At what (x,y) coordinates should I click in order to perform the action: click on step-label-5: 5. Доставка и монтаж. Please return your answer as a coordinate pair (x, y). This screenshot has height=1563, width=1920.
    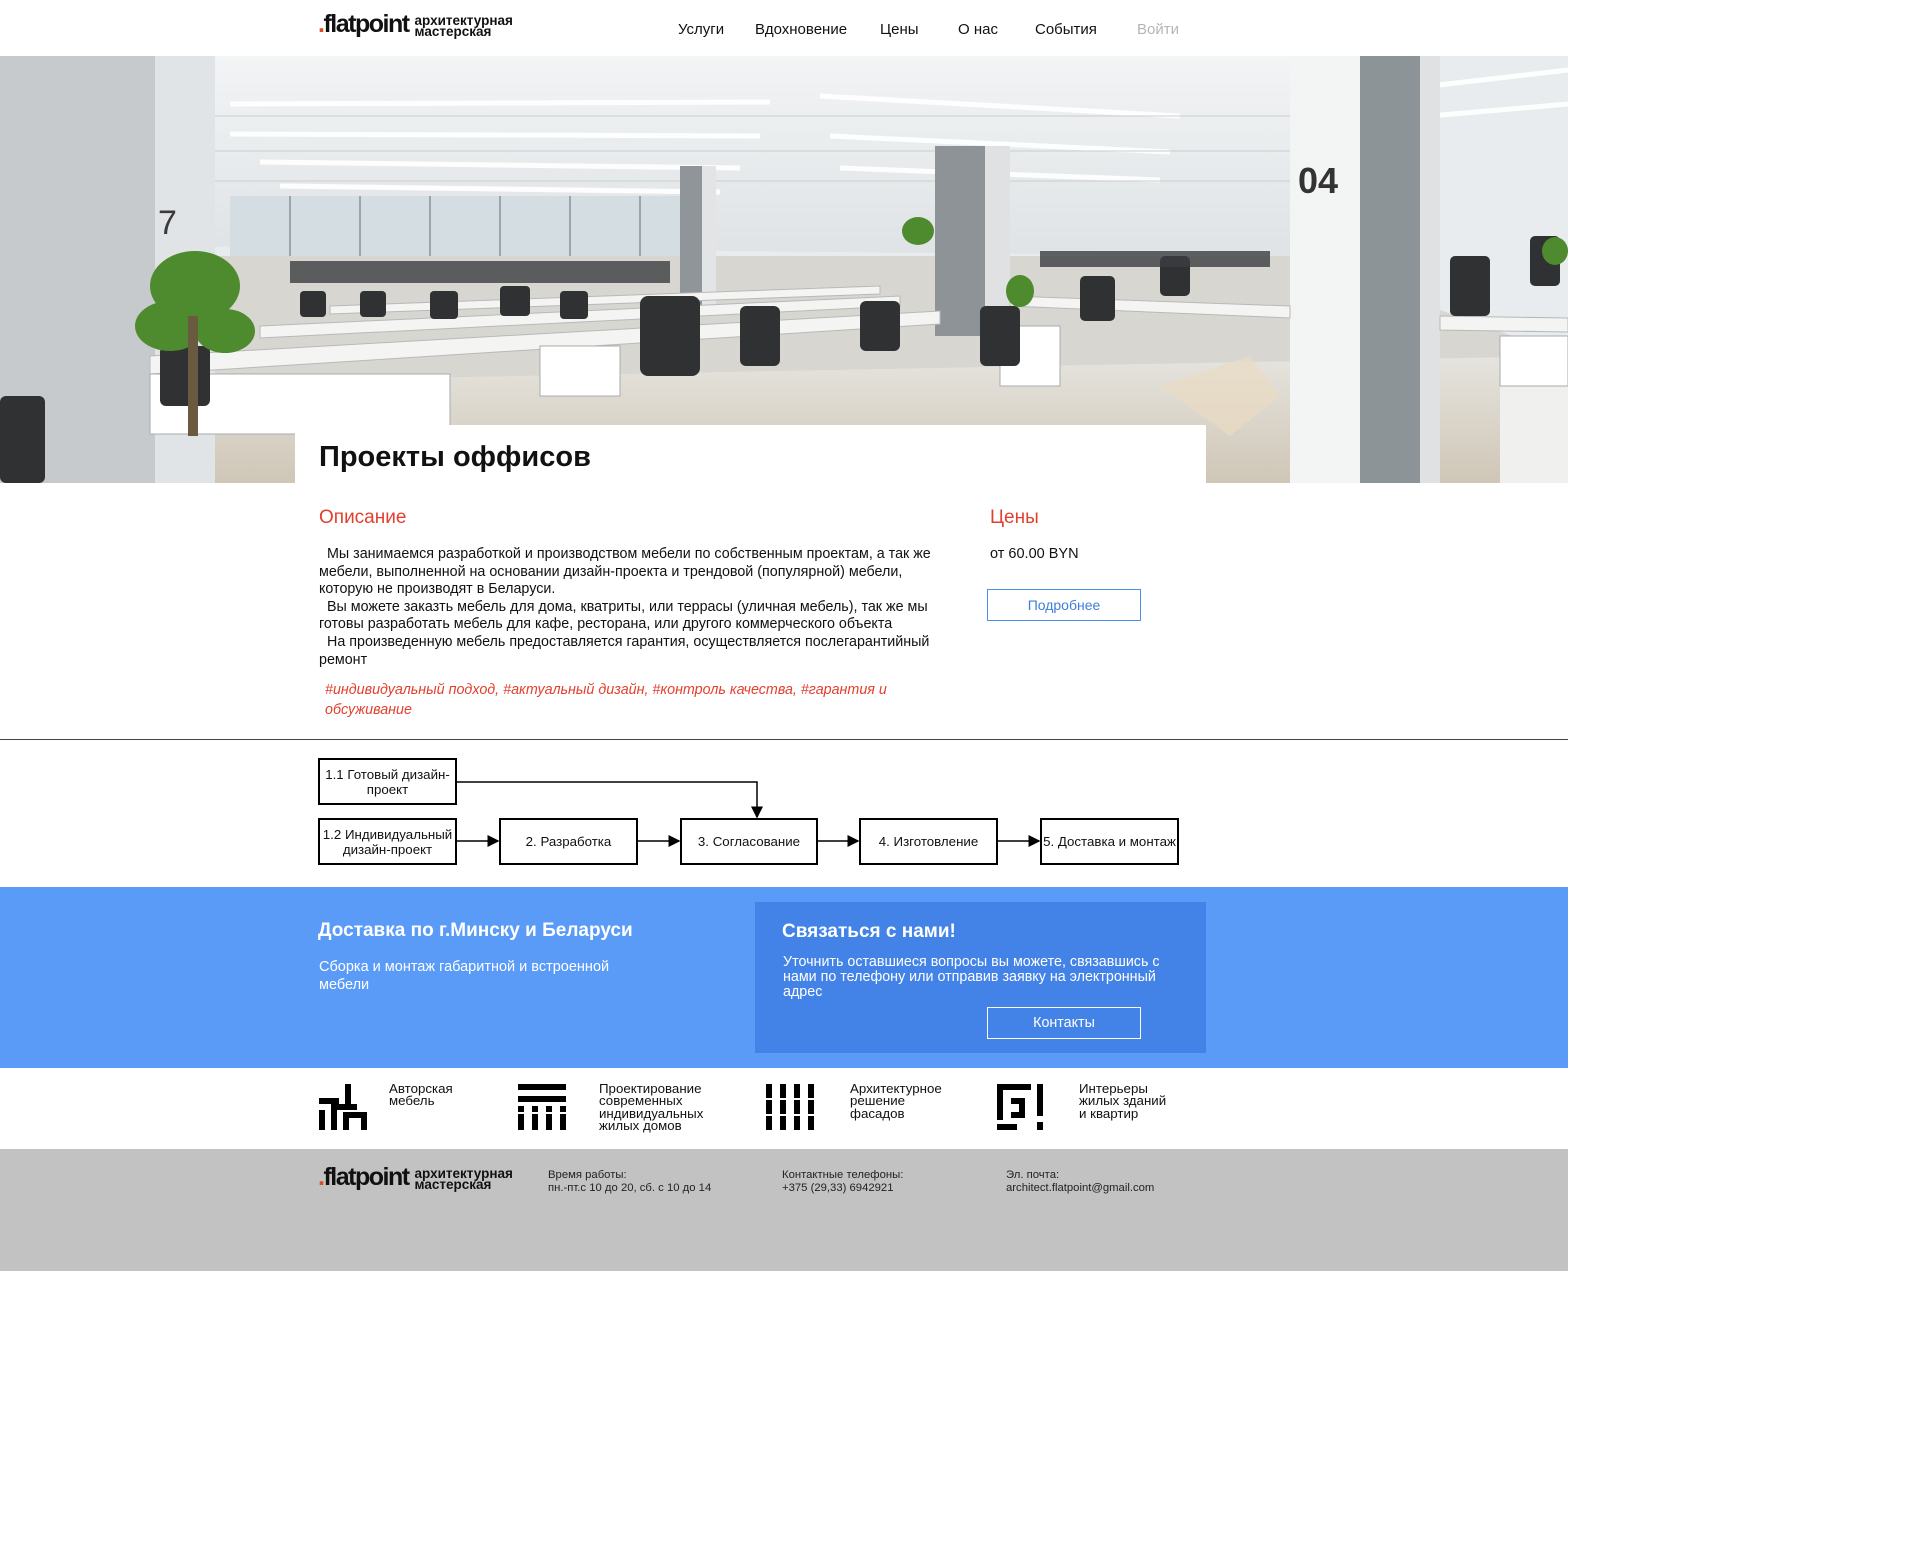
    Looking at the image, I should click on (1109, 841).